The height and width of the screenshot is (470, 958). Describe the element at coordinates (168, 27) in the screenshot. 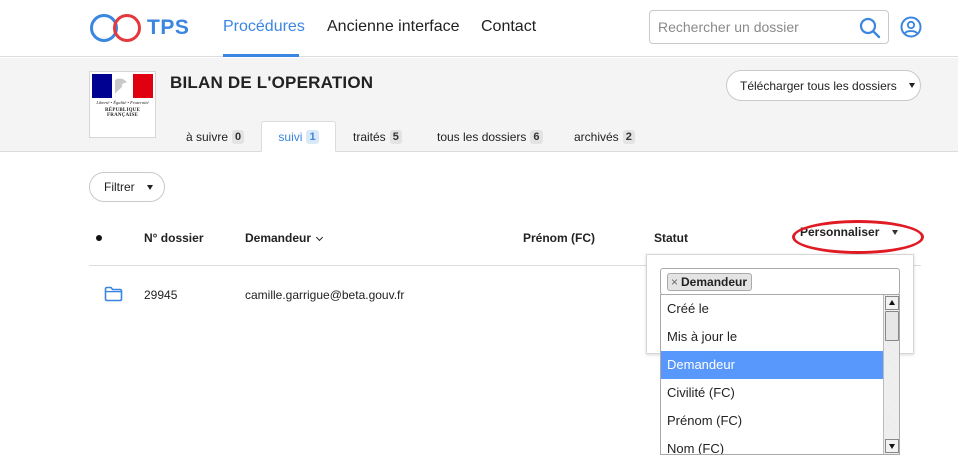

I see `brand-name: TPS` at that location.